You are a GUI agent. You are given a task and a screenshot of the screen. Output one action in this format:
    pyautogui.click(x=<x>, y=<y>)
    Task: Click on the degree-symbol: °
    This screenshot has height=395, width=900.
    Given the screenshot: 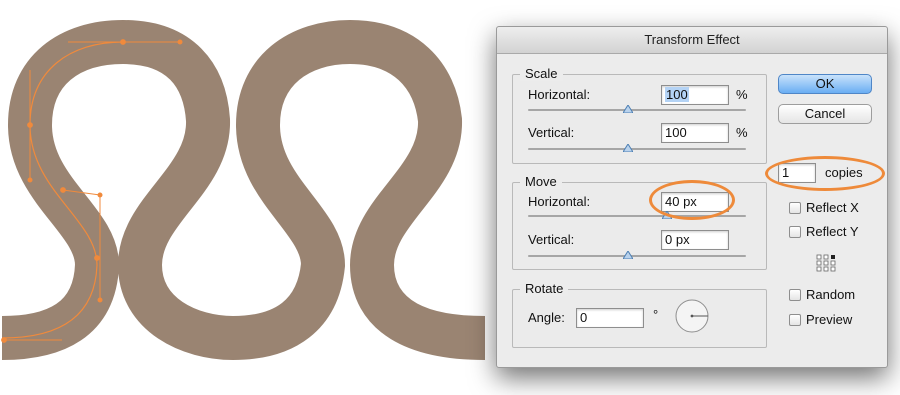 What is the action you would take?
    pyautogui.click(x=656, y=314)
    